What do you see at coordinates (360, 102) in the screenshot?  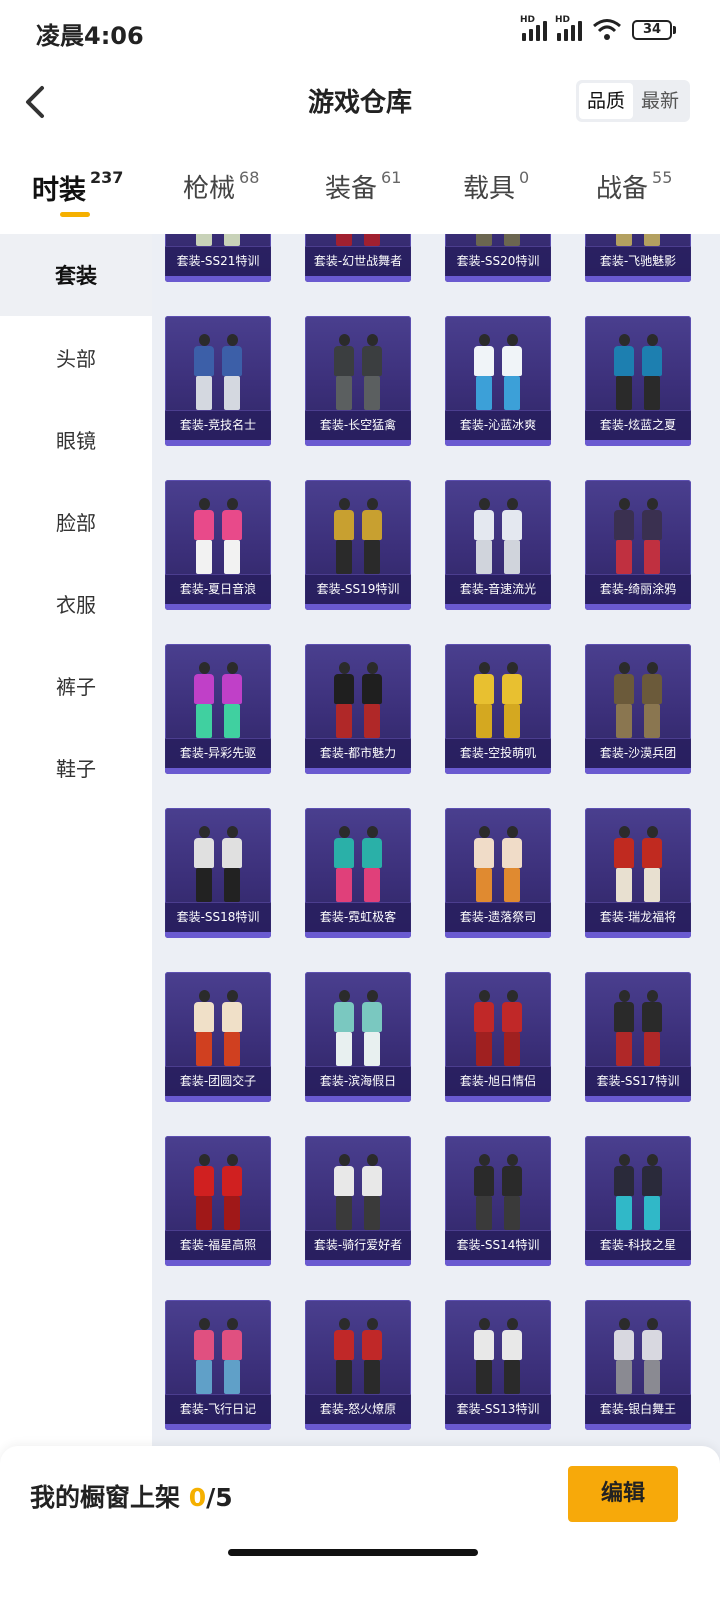 I see `header: 游戏仓库 品质 最新` at bounding box center [360, 102].